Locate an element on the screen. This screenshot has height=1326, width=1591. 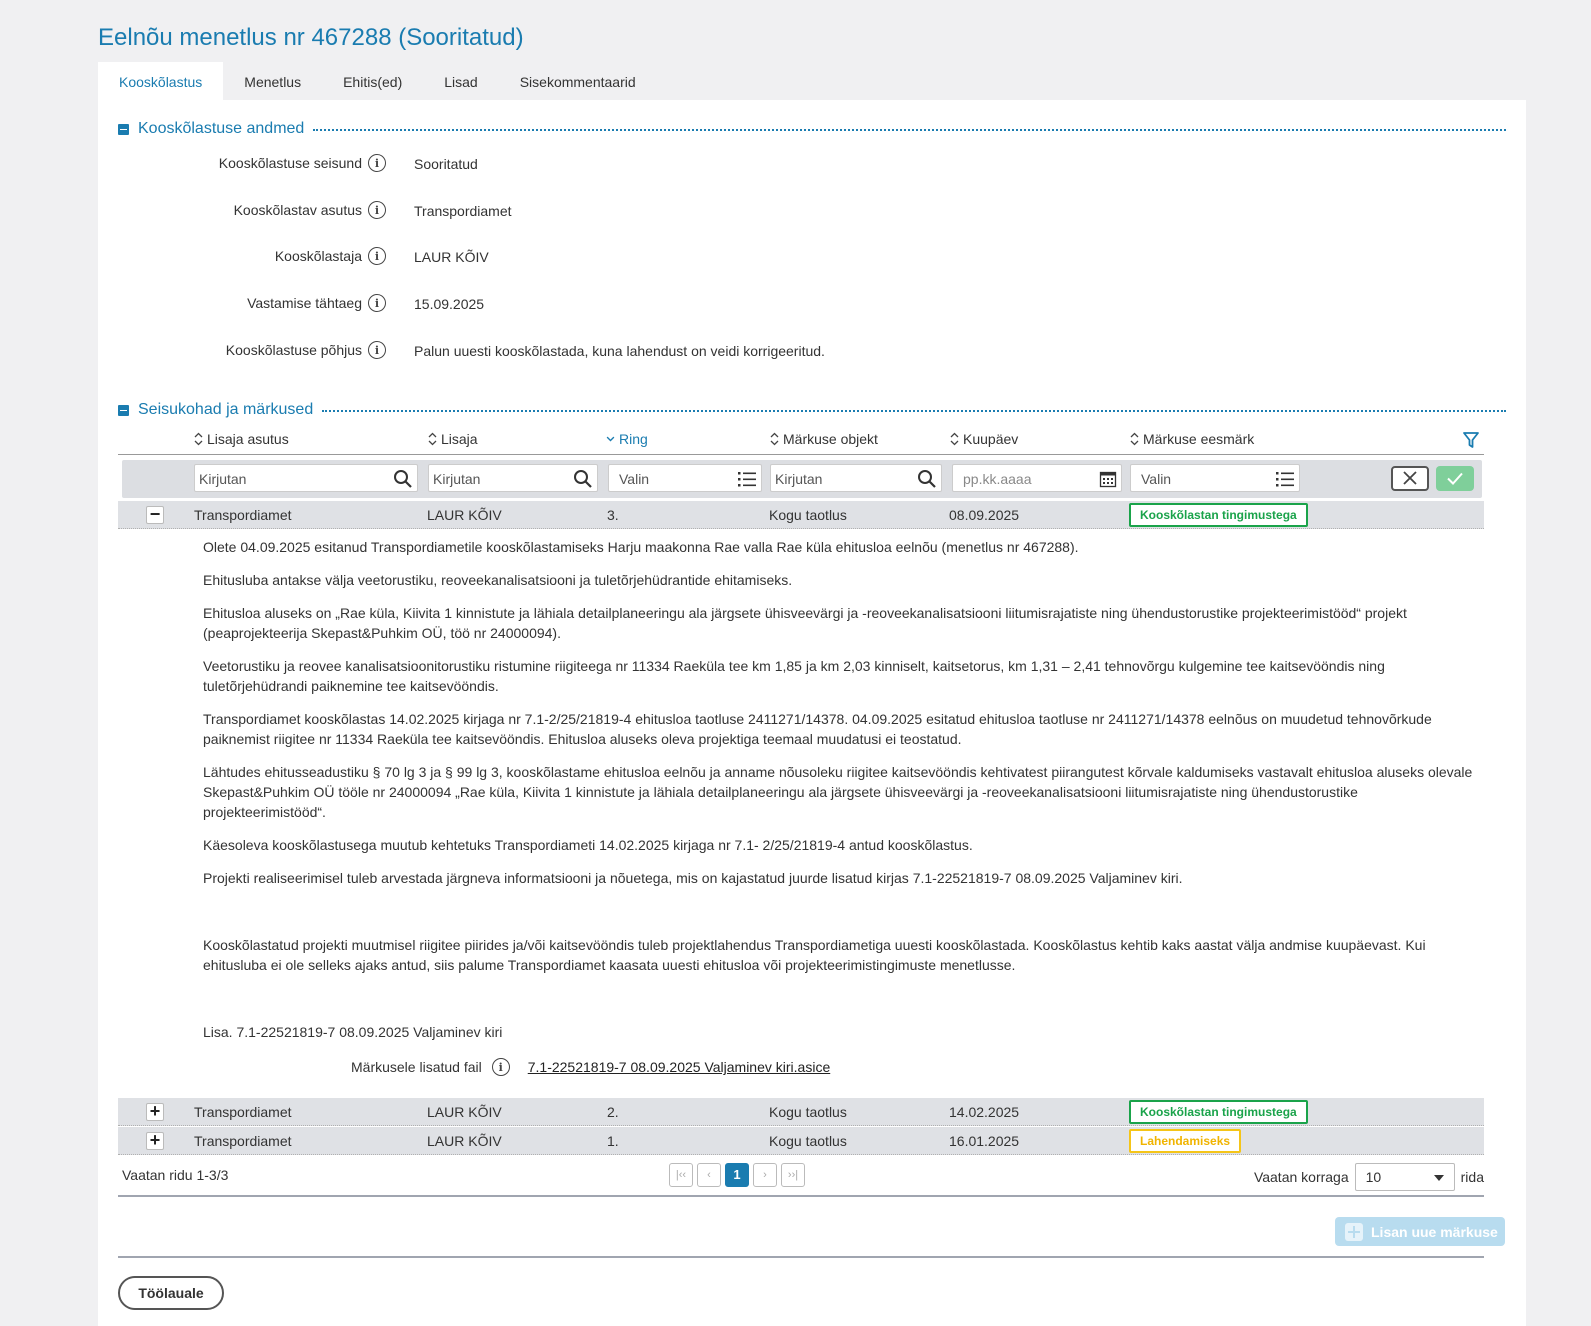
cell-kuupaev: 08.09.2025 is located at coordinates (984, 515).